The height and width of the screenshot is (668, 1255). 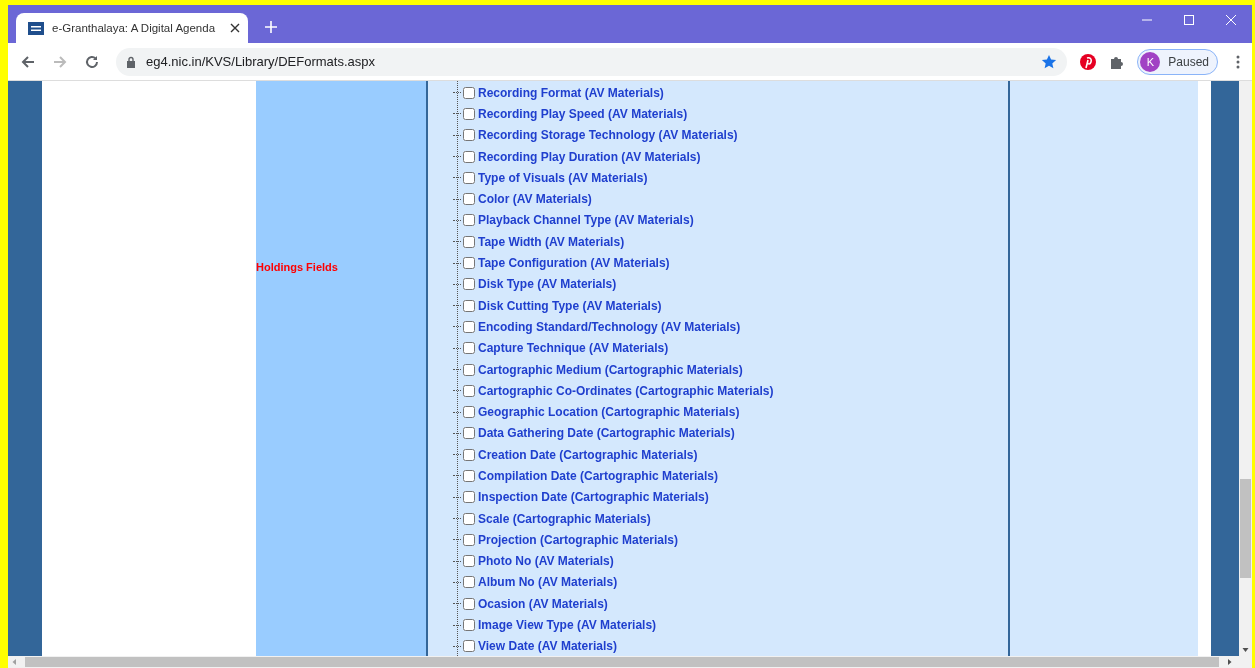 I want to click on field-option-label: Geographic Location (Cartographic Materials), so click(x=609, y=412).